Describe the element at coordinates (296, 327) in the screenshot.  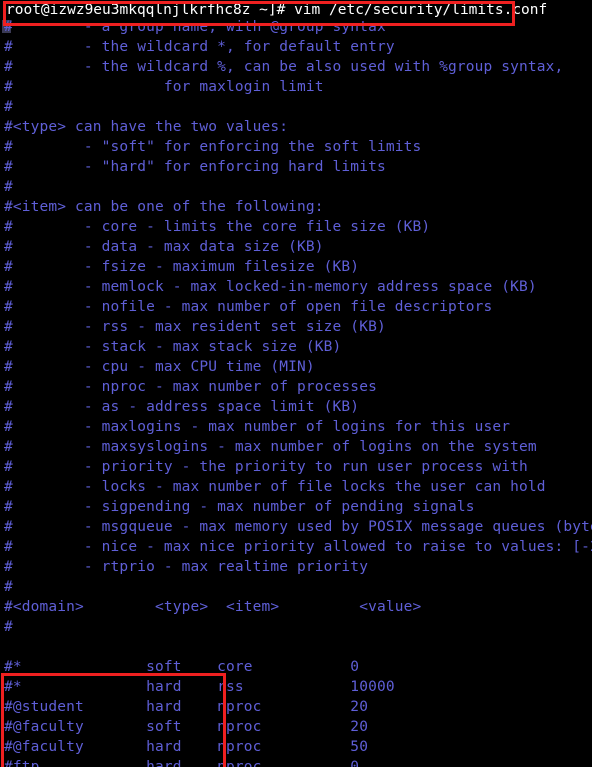
I see `buffer-comment-line: # - rss - max resident set size (KB)` at that location.